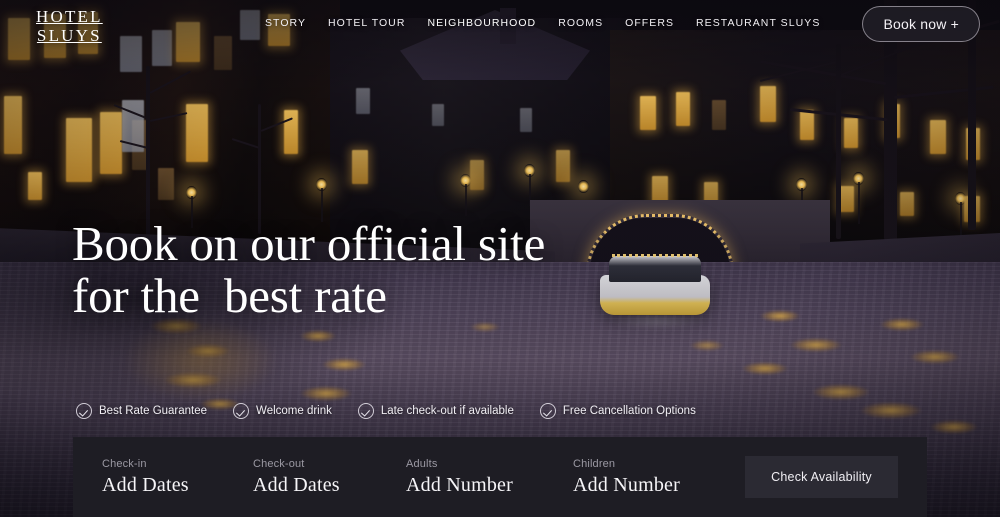  Describe the element at coordinates (229, 295) in the screenshot. I see `headline-line-2: for the best rate` at that location.